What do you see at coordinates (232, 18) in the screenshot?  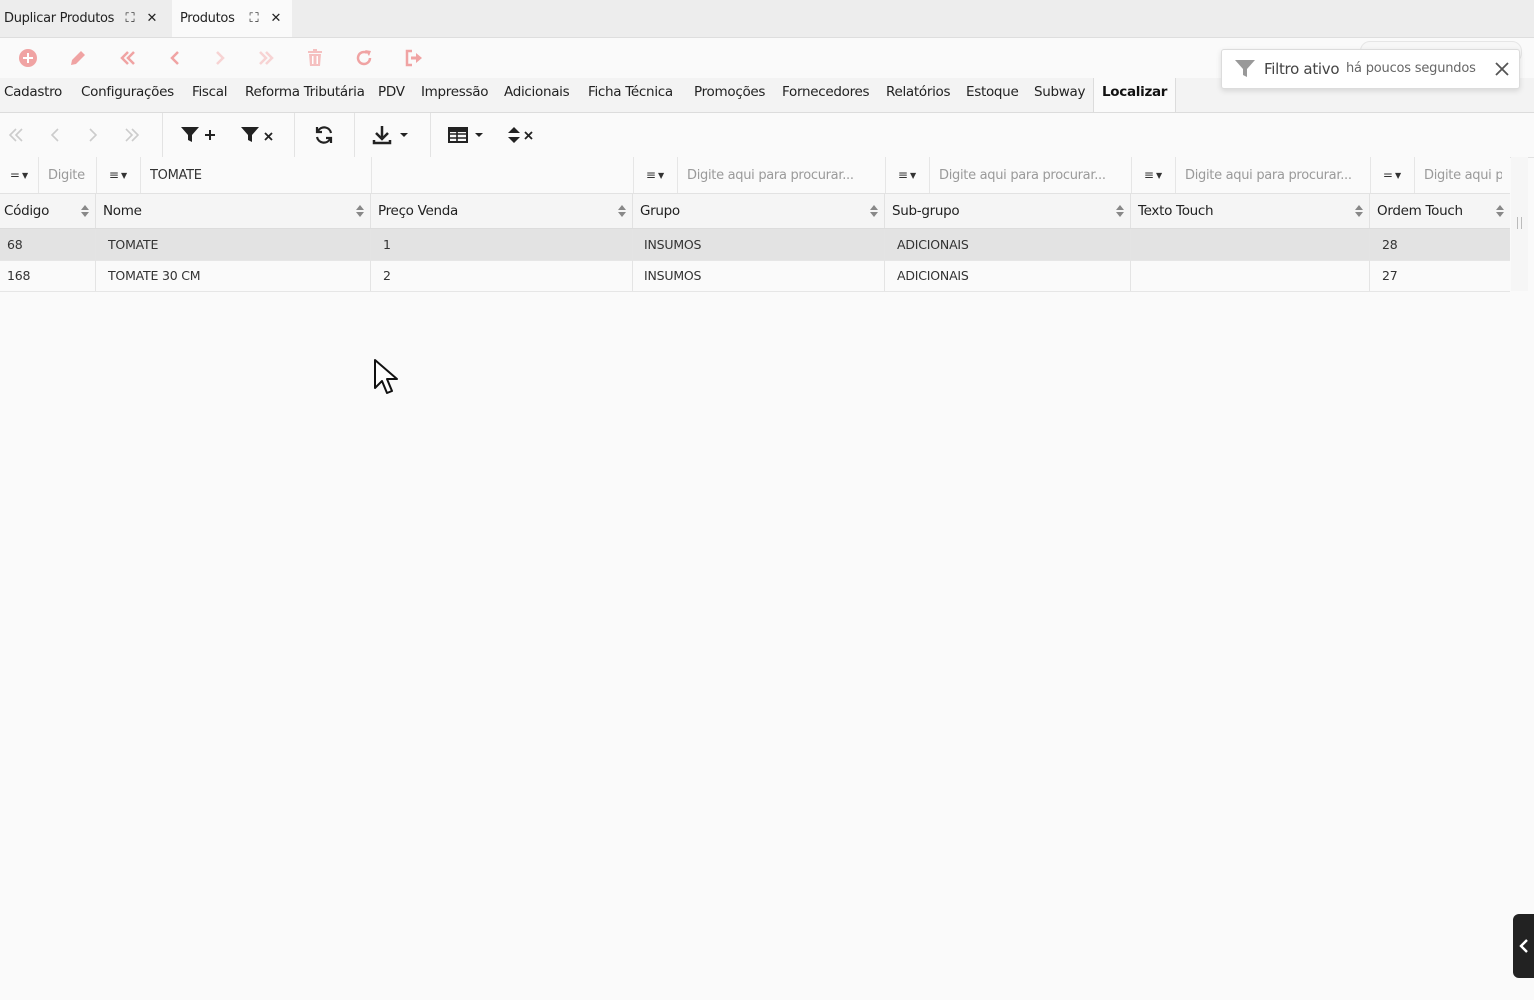 I see `doc-tab-produtos: Produtos ⛶ ✕` at bounding box center [232, 18].